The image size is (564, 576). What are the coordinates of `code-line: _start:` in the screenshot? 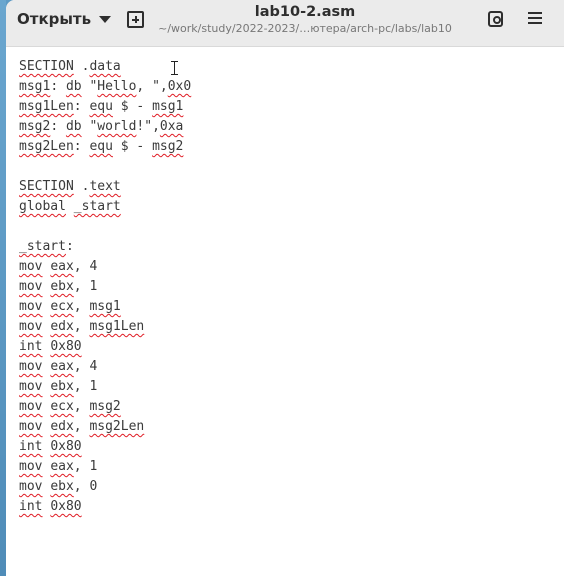 It's located at (46, 246).